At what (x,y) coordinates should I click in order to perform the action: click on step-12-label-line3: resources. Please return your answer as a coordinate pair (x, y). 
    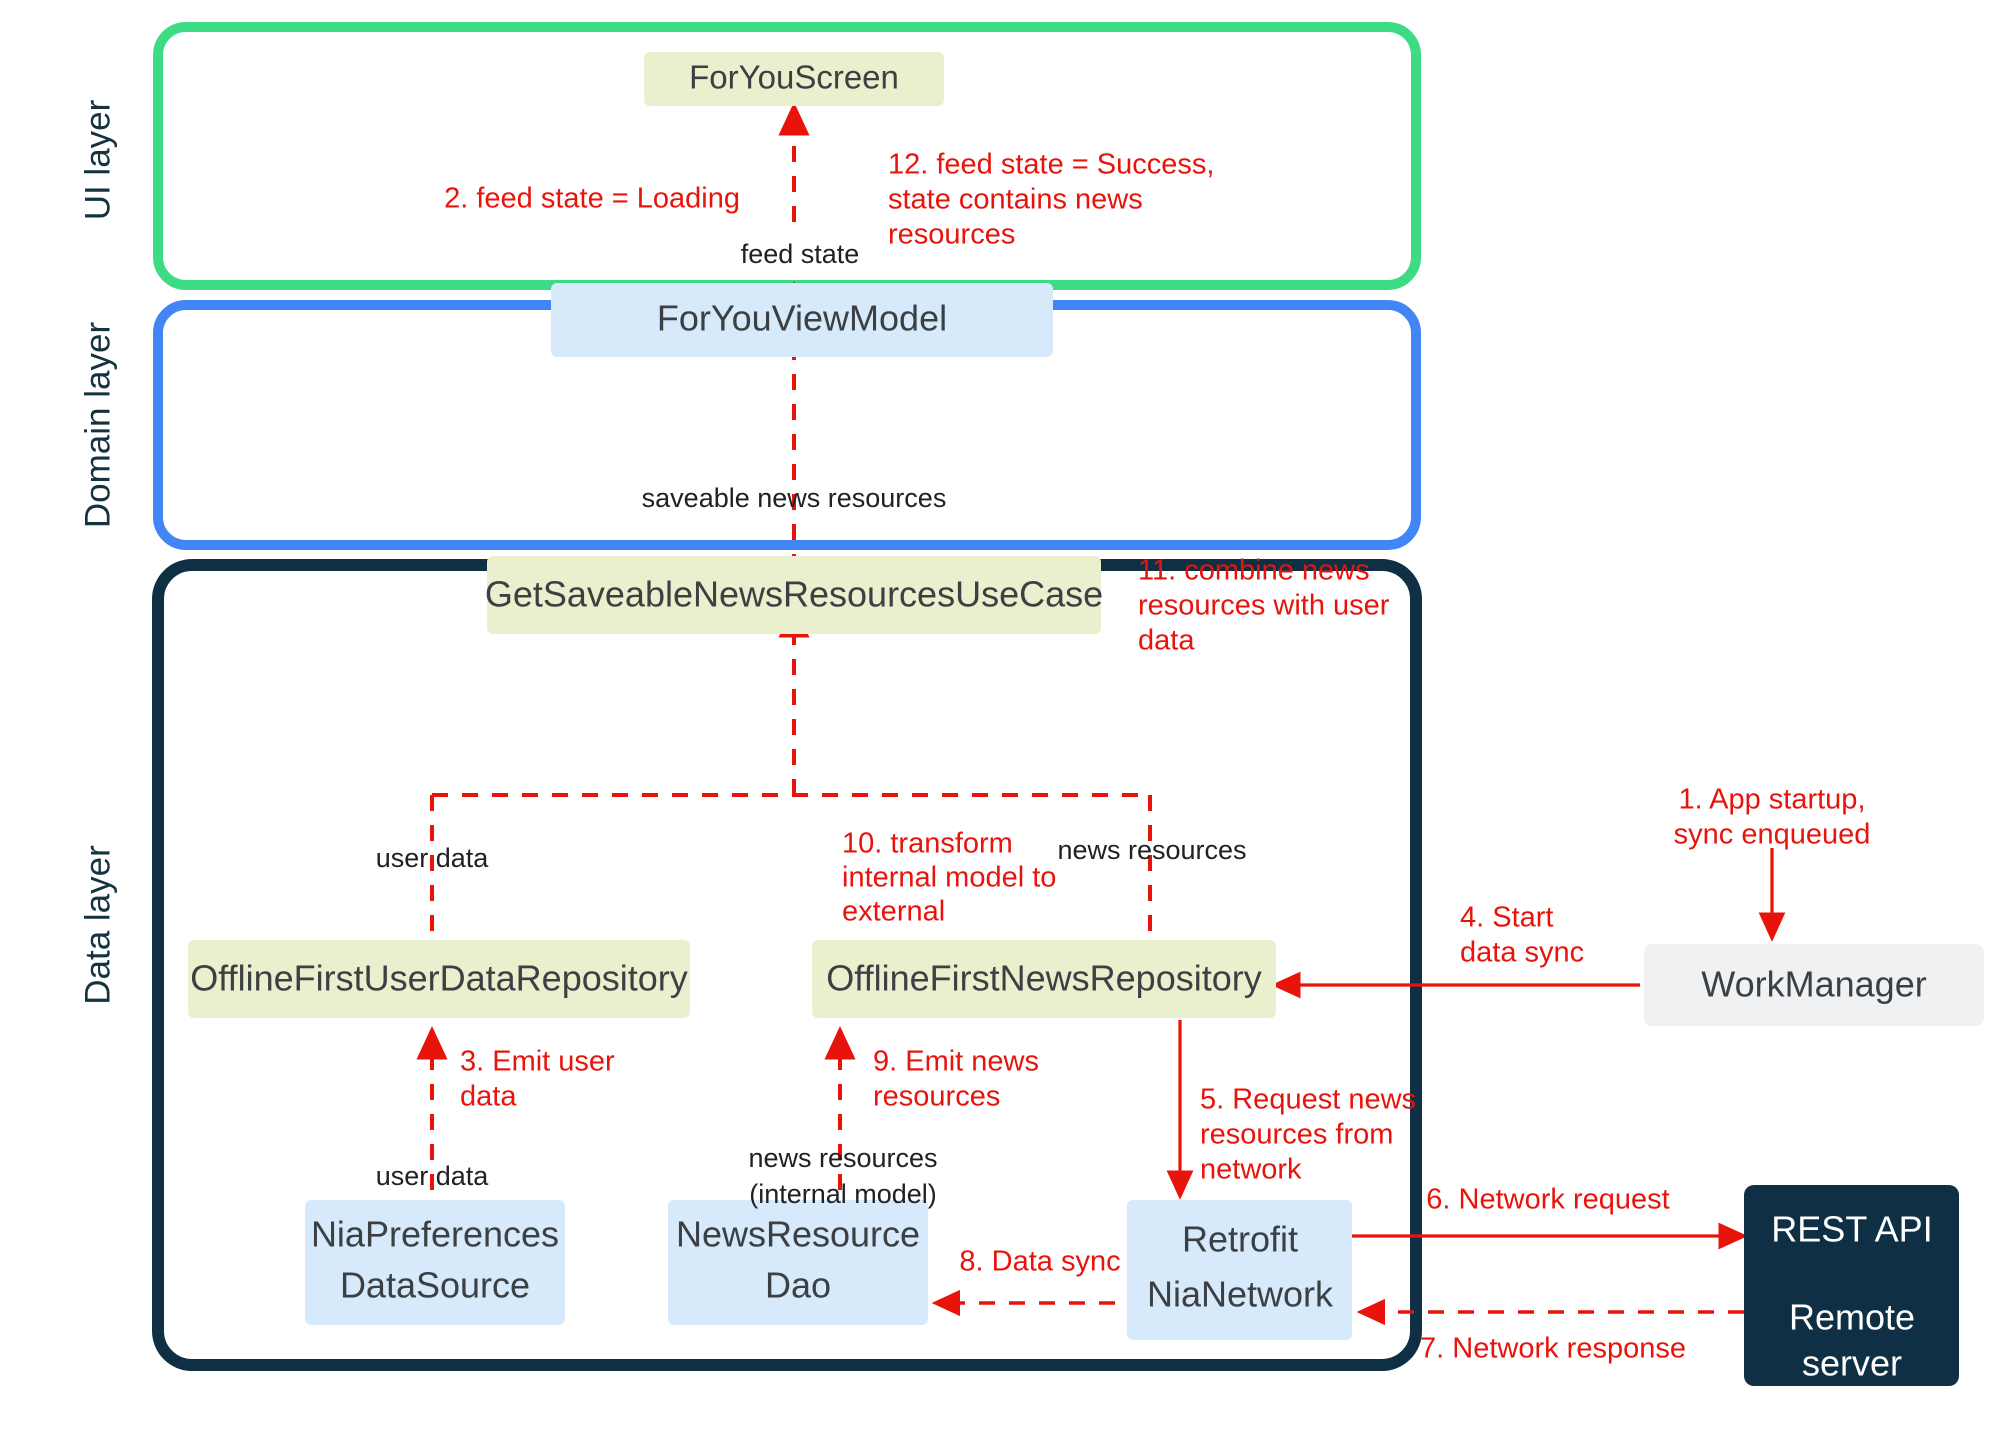
    Looking at the image, I should click on (951, 235).